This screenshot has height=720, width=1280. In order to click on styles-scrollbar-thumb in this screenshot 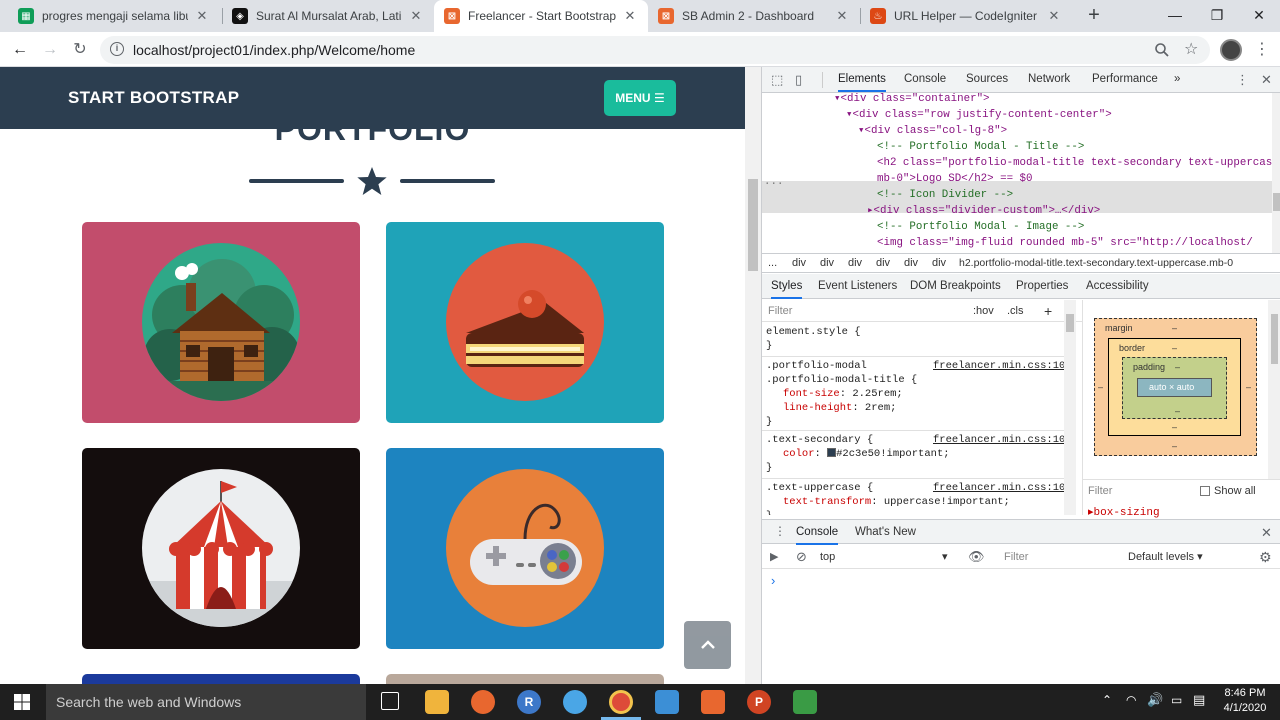, I will do `click(1070, 323)`.